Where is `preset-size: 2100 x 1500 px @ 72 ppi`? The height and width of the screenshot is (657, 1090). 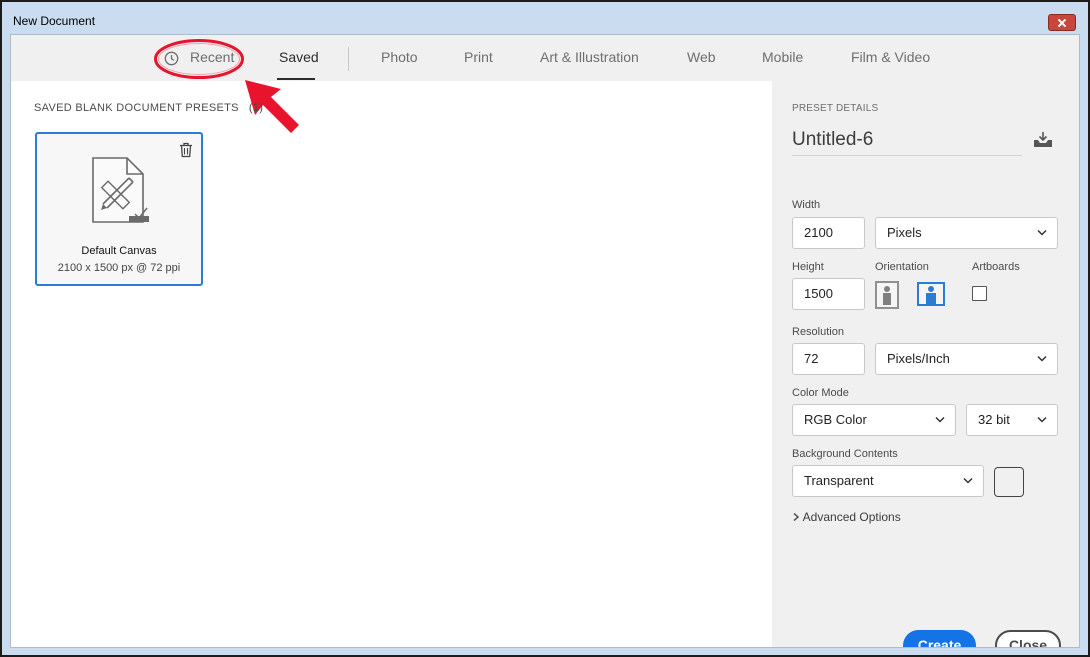 preset-size: 2100 x 1500 px @ 72 ppi is located at coordinates (119, 268).